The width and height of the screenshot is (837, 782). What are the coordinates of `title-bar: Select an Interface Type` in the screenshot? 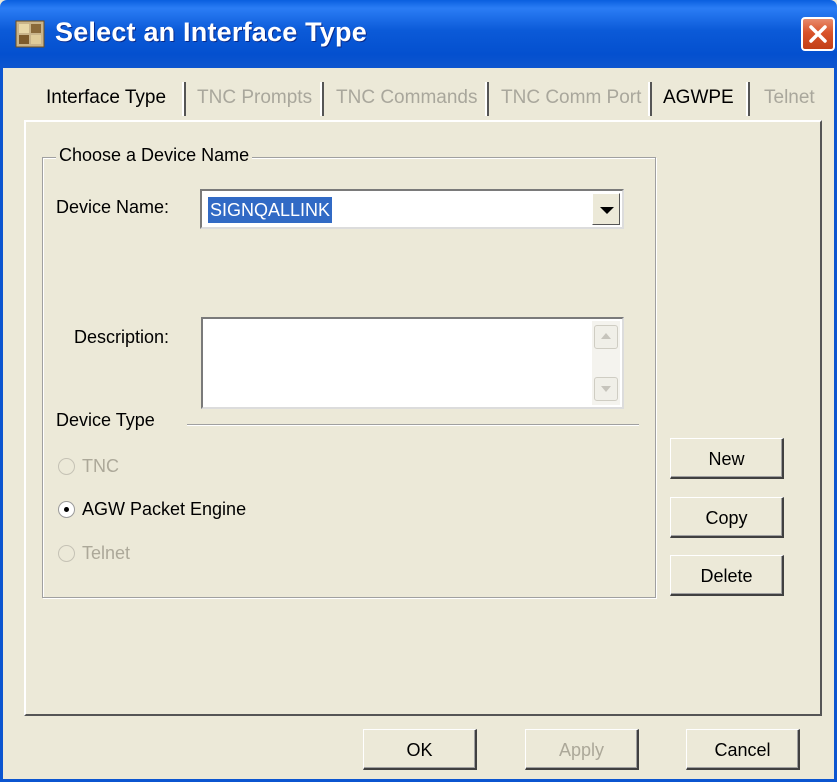 It's located at (418, 34).